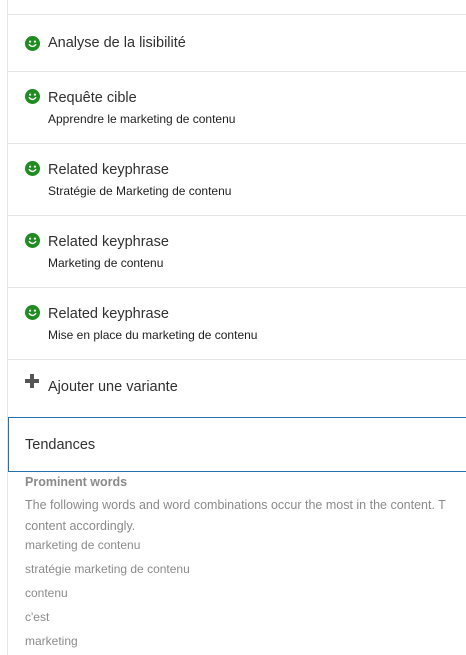 The height and width of the screenshot is (655, 466). Describe the element at coordinates (237, 7) in the screenshot. I see `section-divider` at that location.